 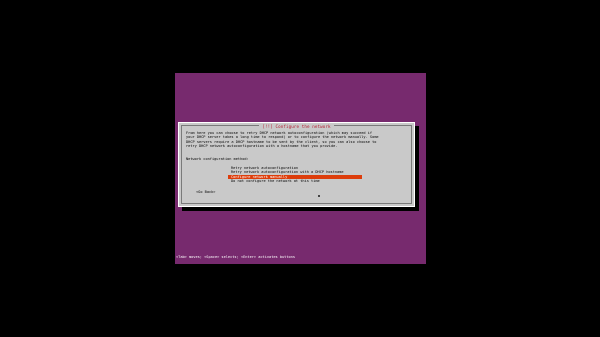 I want to click on go-back-button: <Go Back>, so click(x=205, y=192).